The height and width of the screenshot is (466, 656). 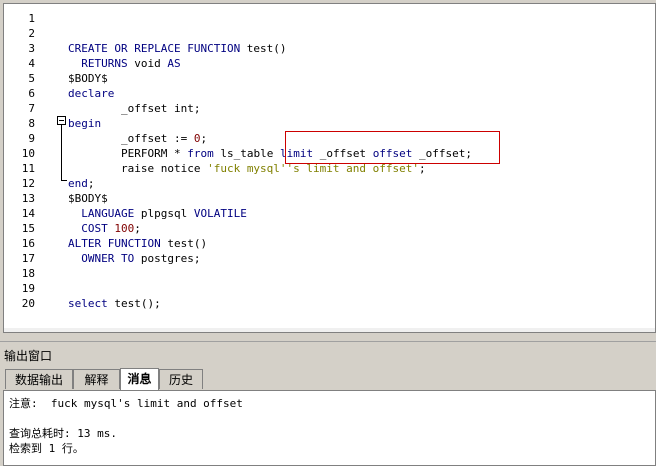 What do you see at coordinates (114, 243) in the screenshot?
I see `code-token: ALTER FUNCTION` at bounding box center [114, 243].